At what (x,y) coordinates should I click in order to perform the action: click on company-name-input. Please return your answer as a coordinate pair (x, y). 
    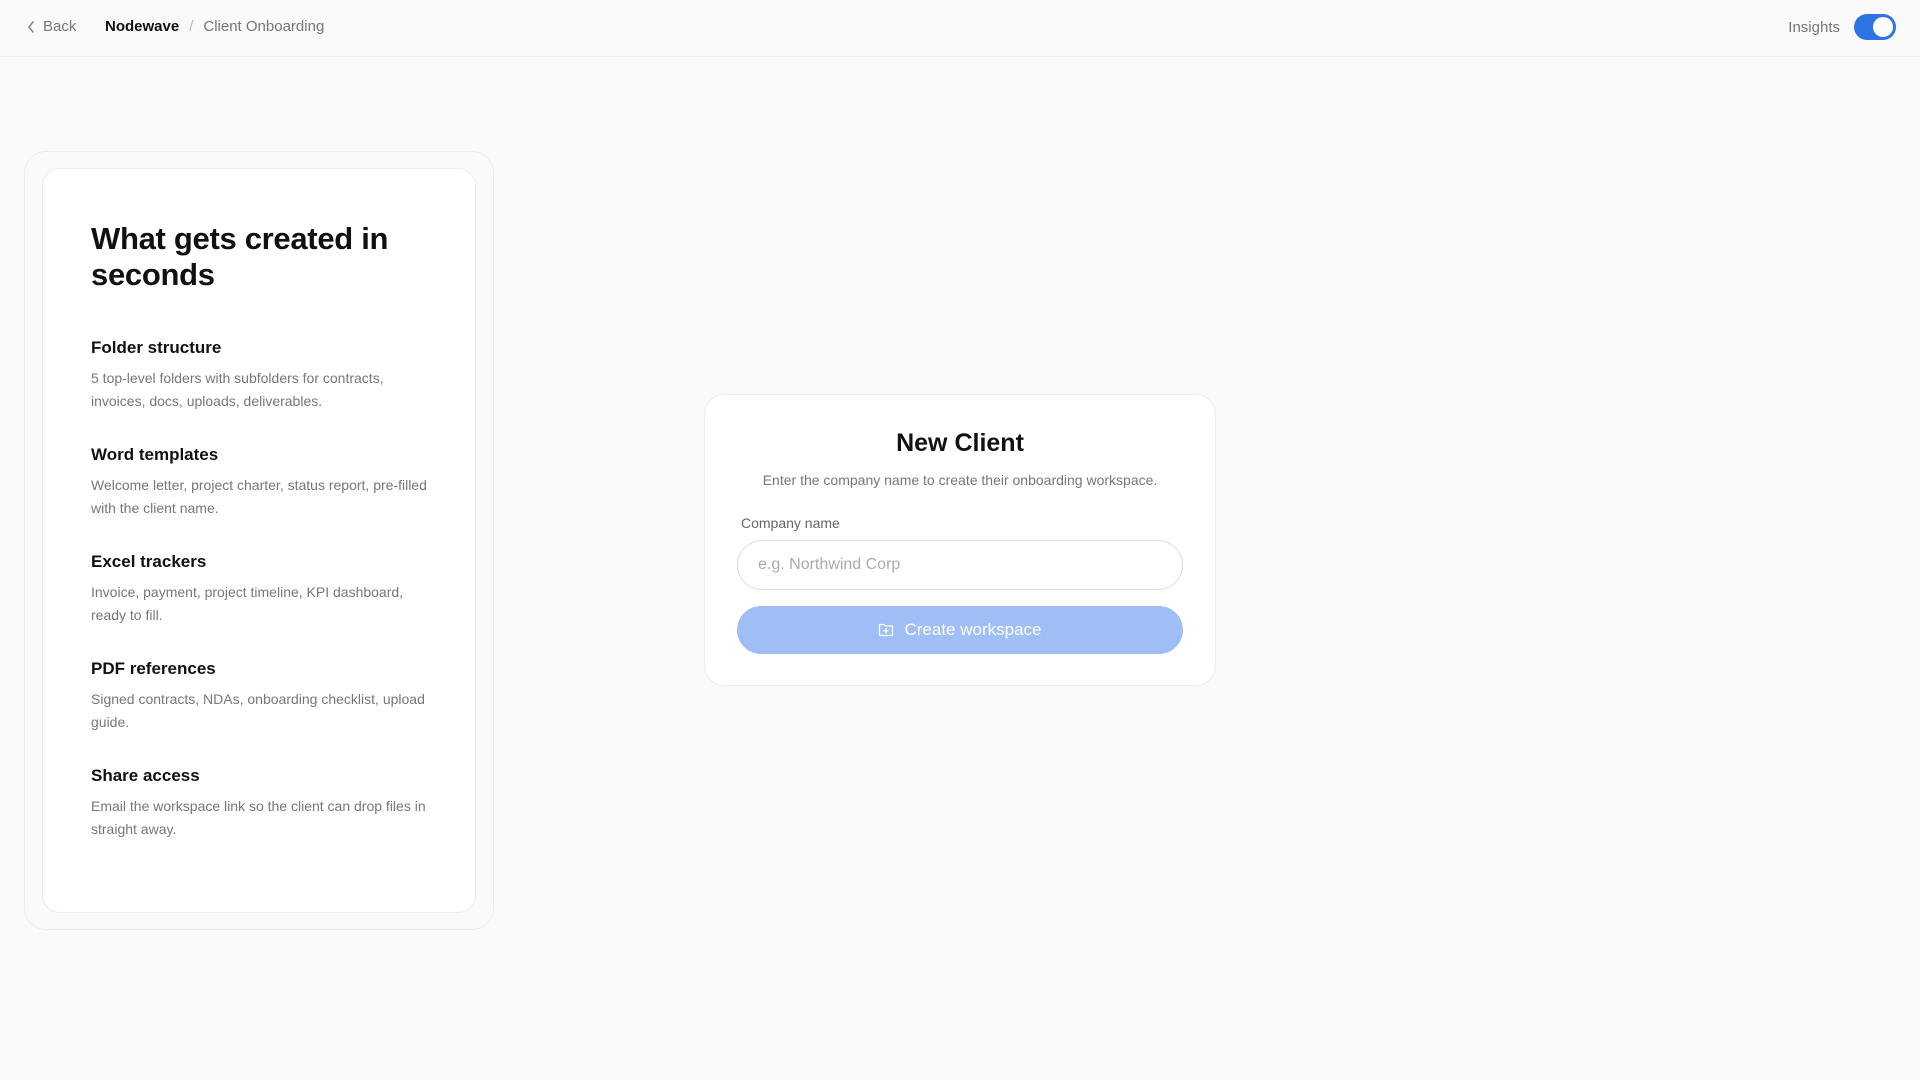
    Looking at the image, I should click on (970, 565).